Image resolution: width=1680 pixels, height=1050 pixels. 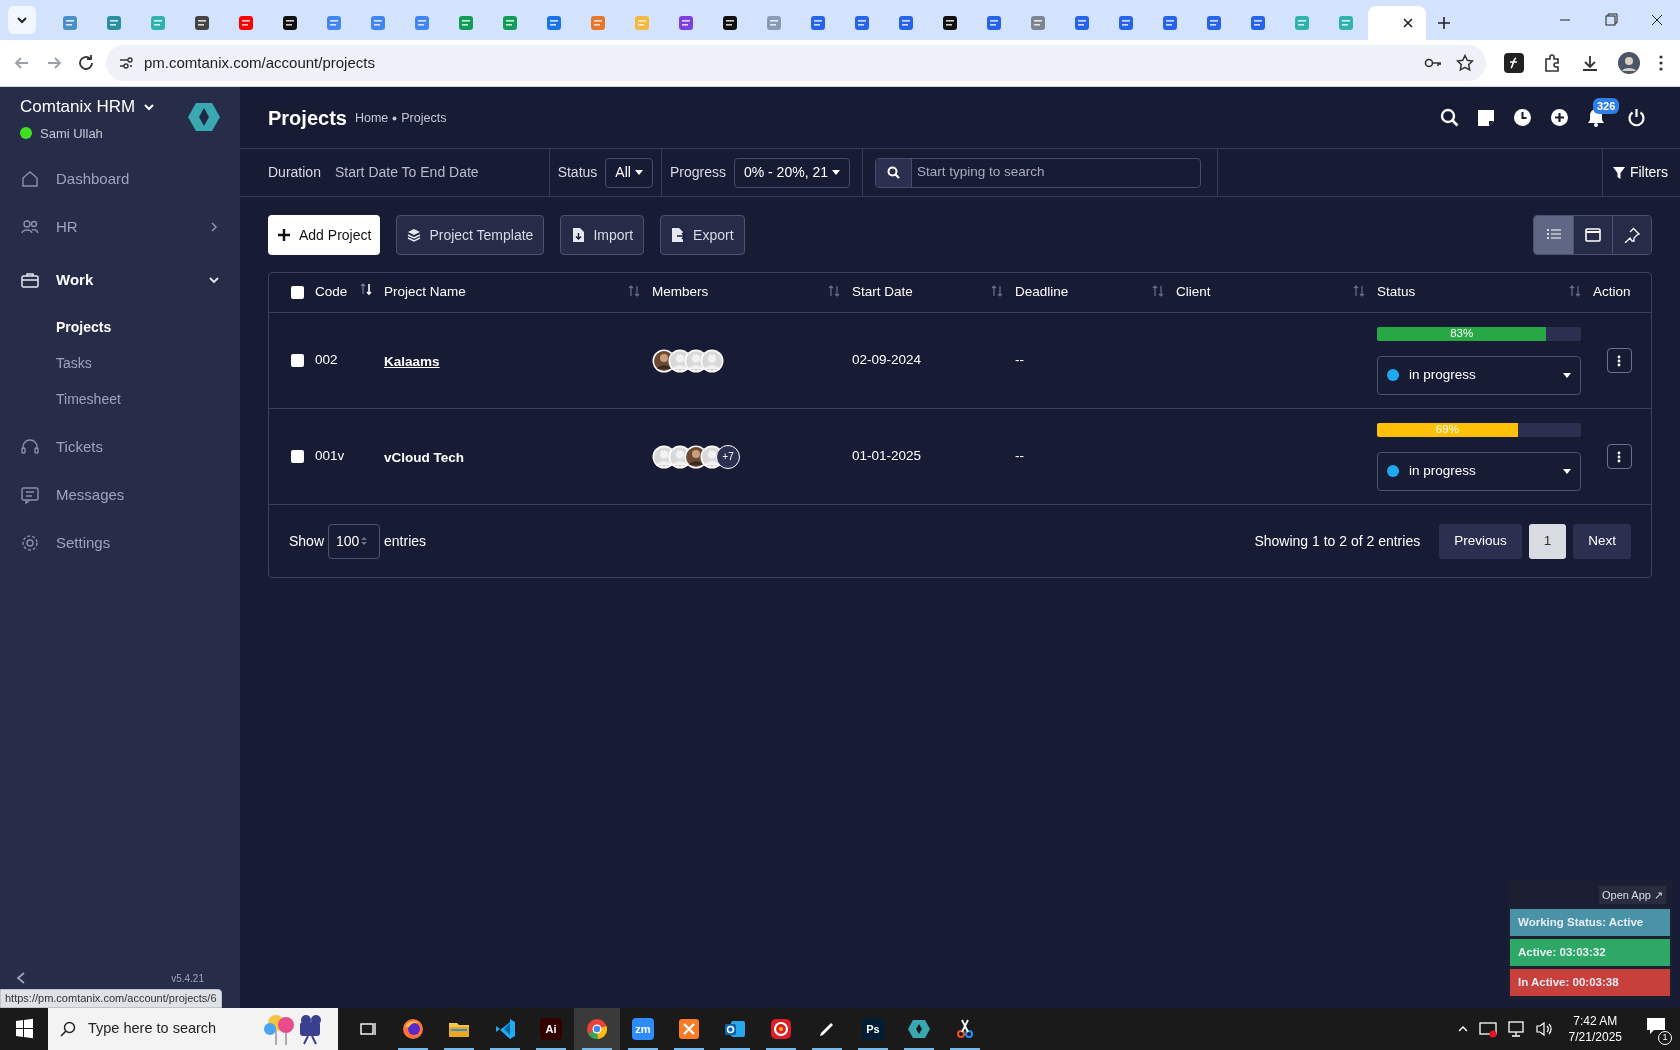 I want to click on action-button: Import, so click(x=602, y=235).